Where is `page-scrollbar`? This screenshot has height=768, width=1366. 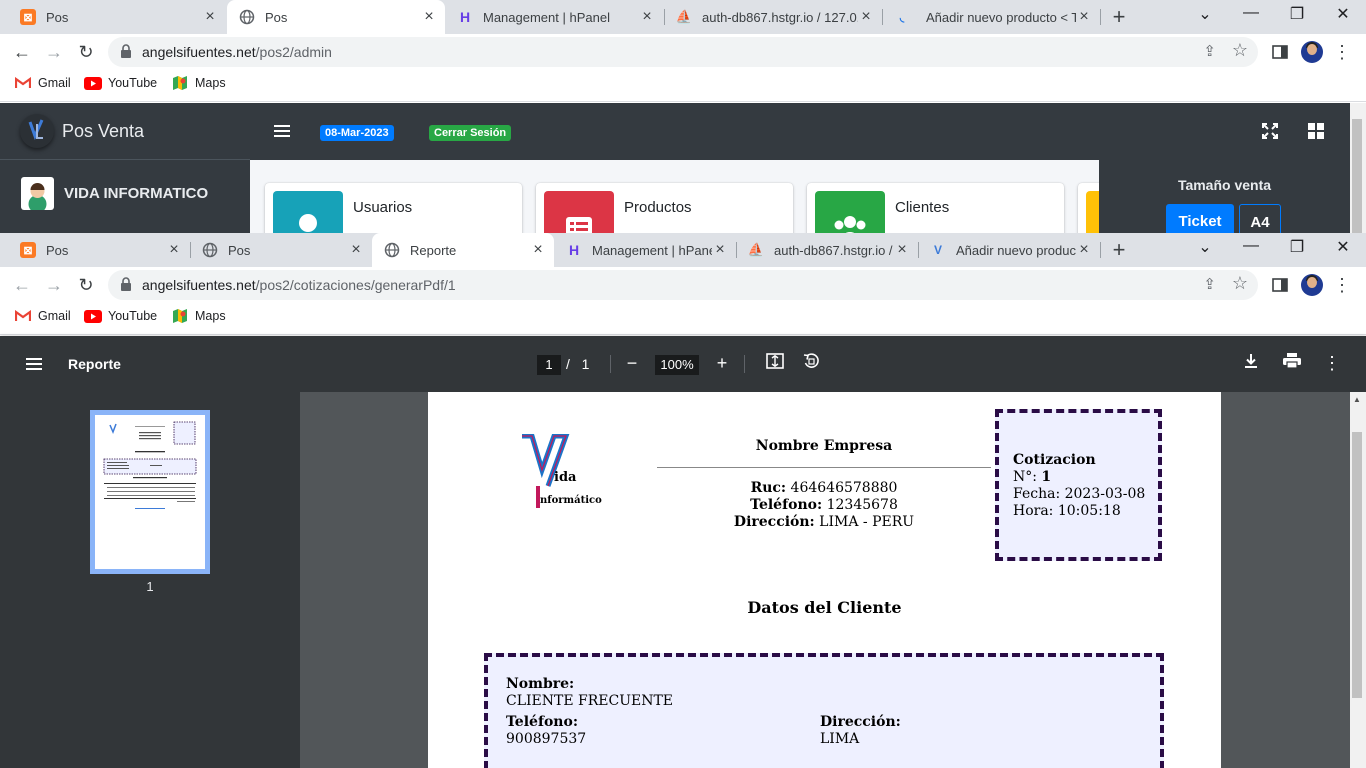
page-scrollbar is located at coordinates (1358, 168).